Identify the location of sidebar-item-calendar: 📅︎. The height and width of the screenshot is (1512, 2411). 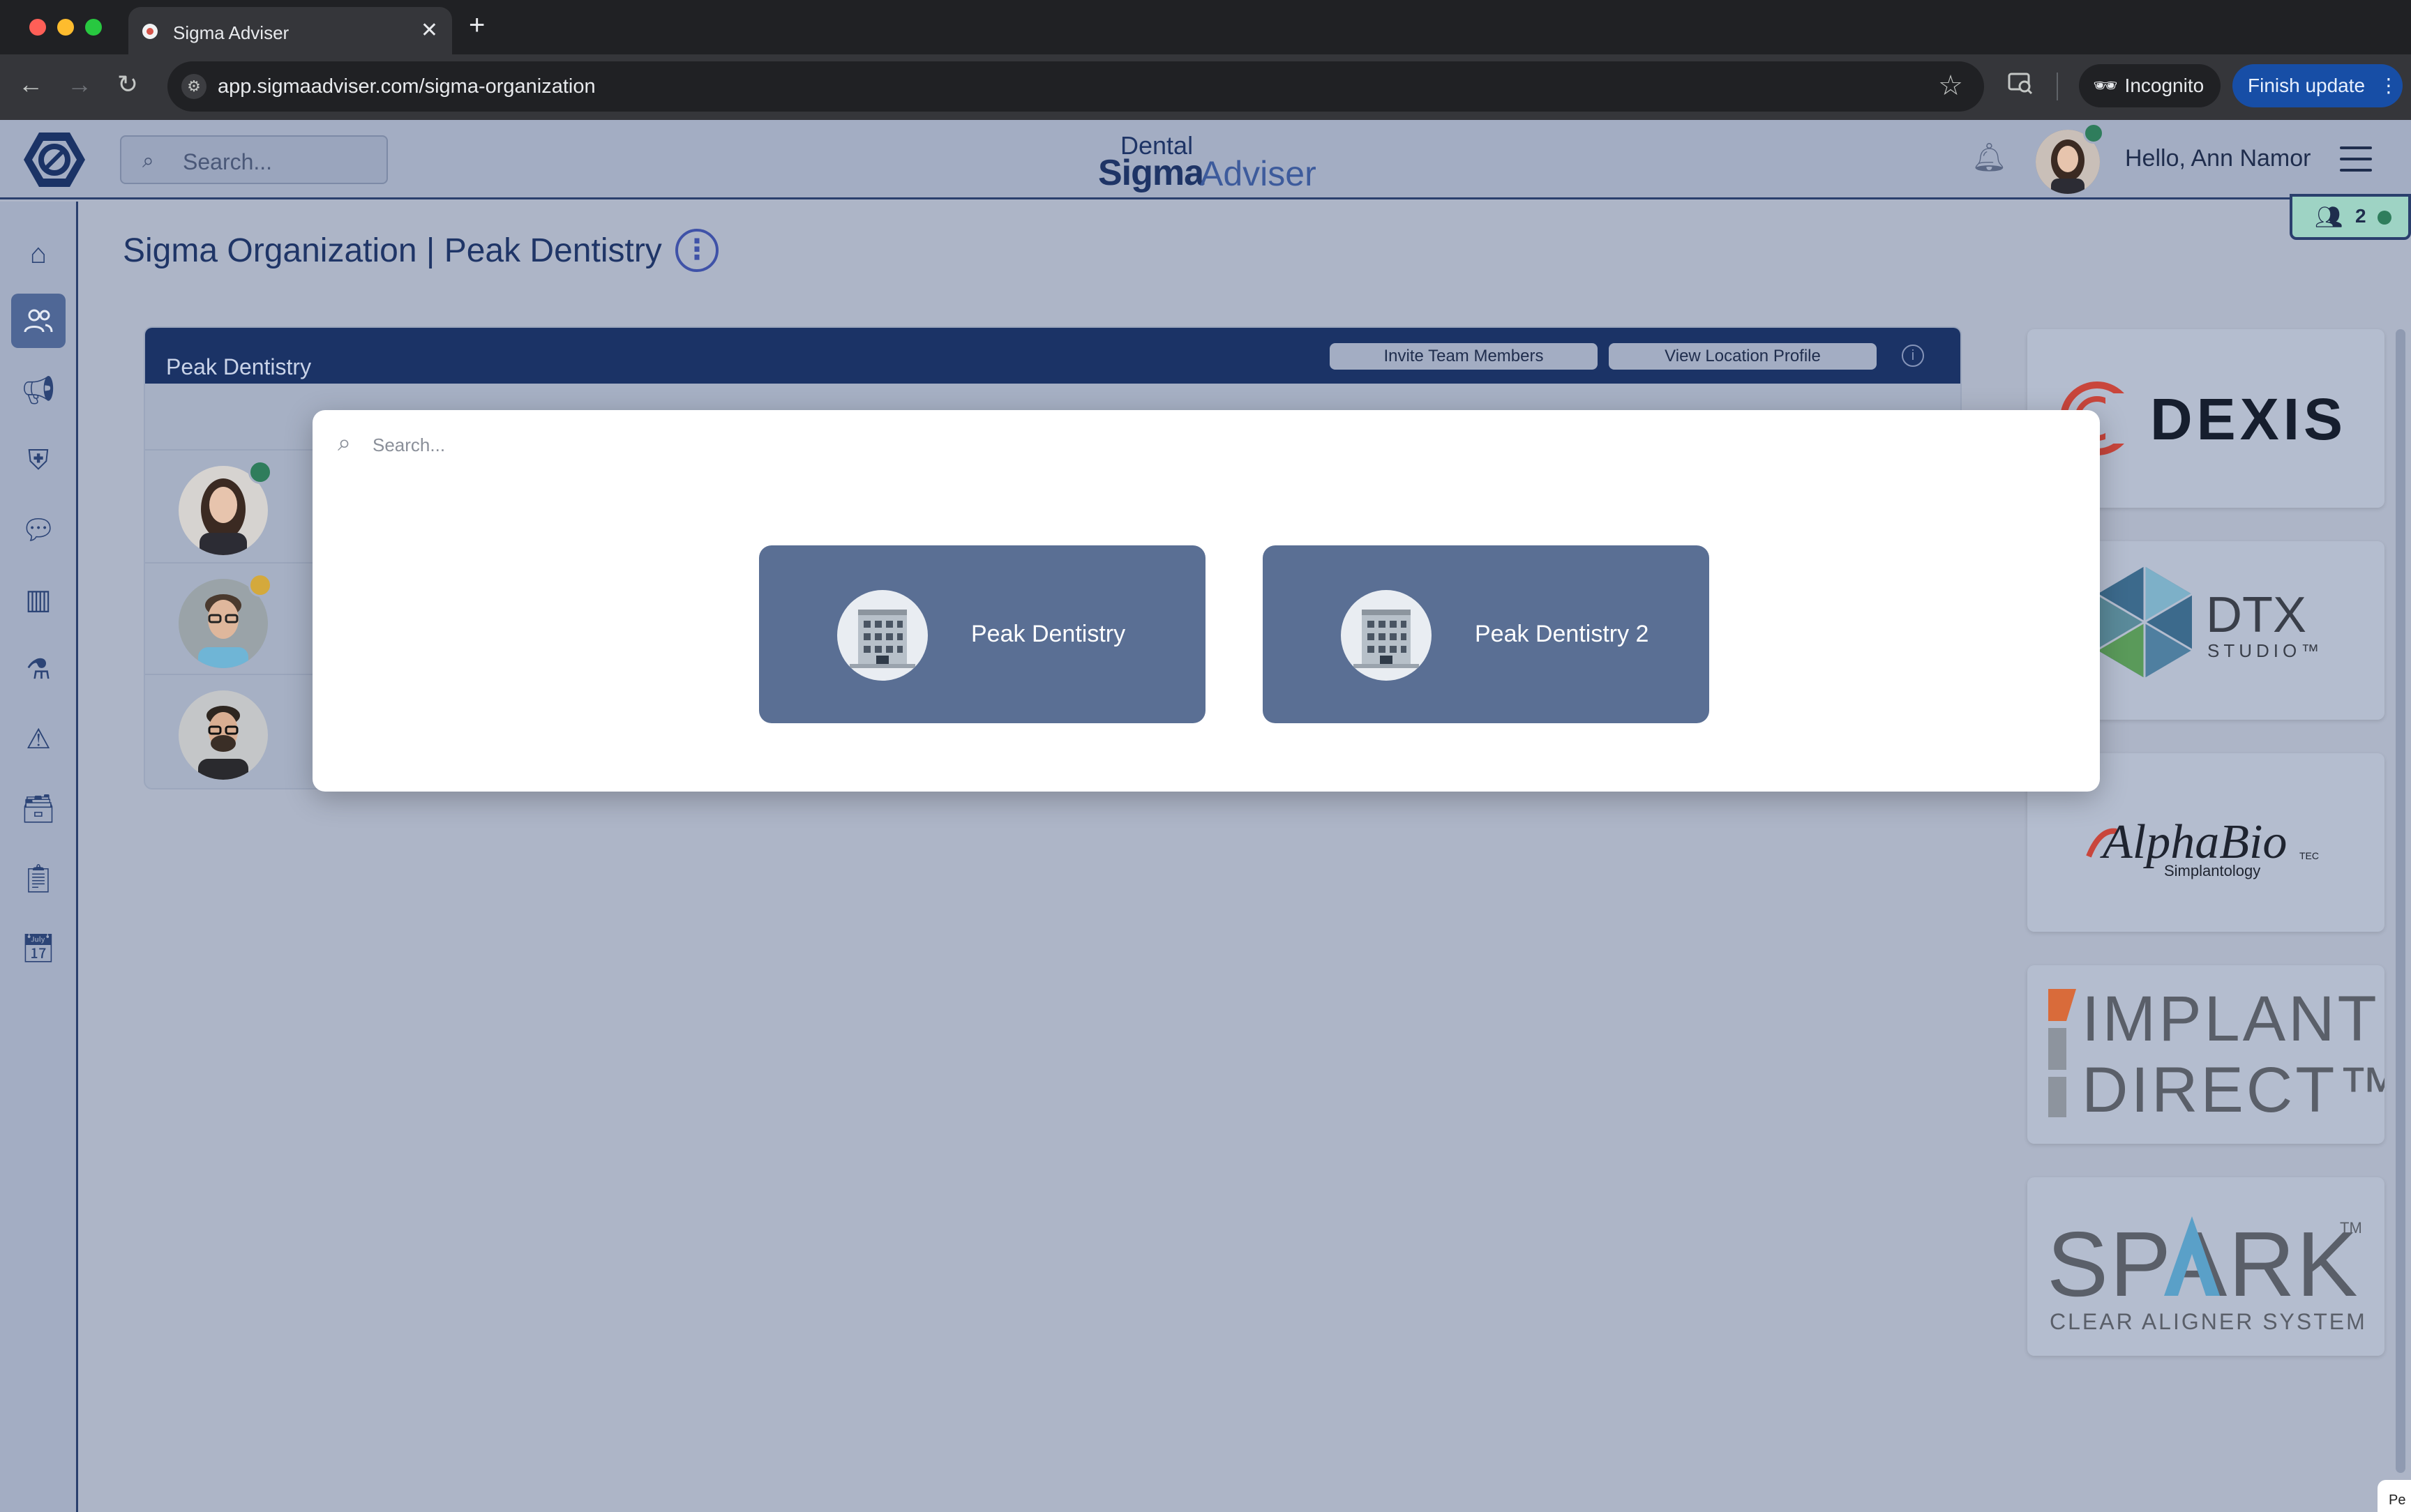
(38, 949).